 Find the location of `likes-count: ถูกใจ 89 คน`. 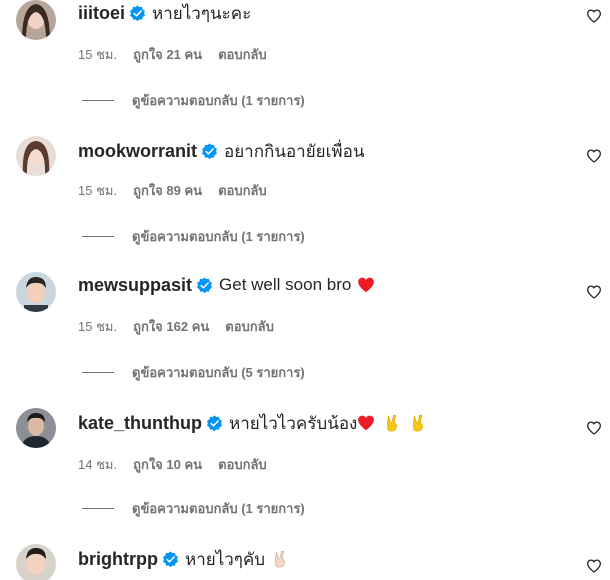

likes-count: ถูกใจ 89 คน is located at coordinates (167, 190).